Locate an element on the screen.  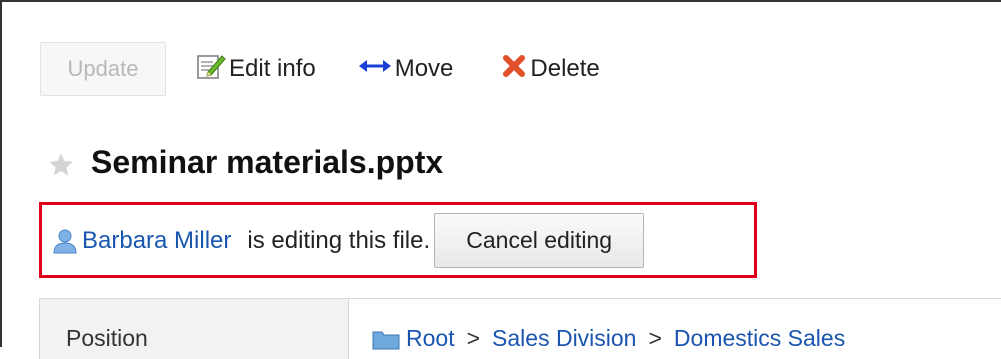
delete-button: Delete is located at coordinates (550, 69).